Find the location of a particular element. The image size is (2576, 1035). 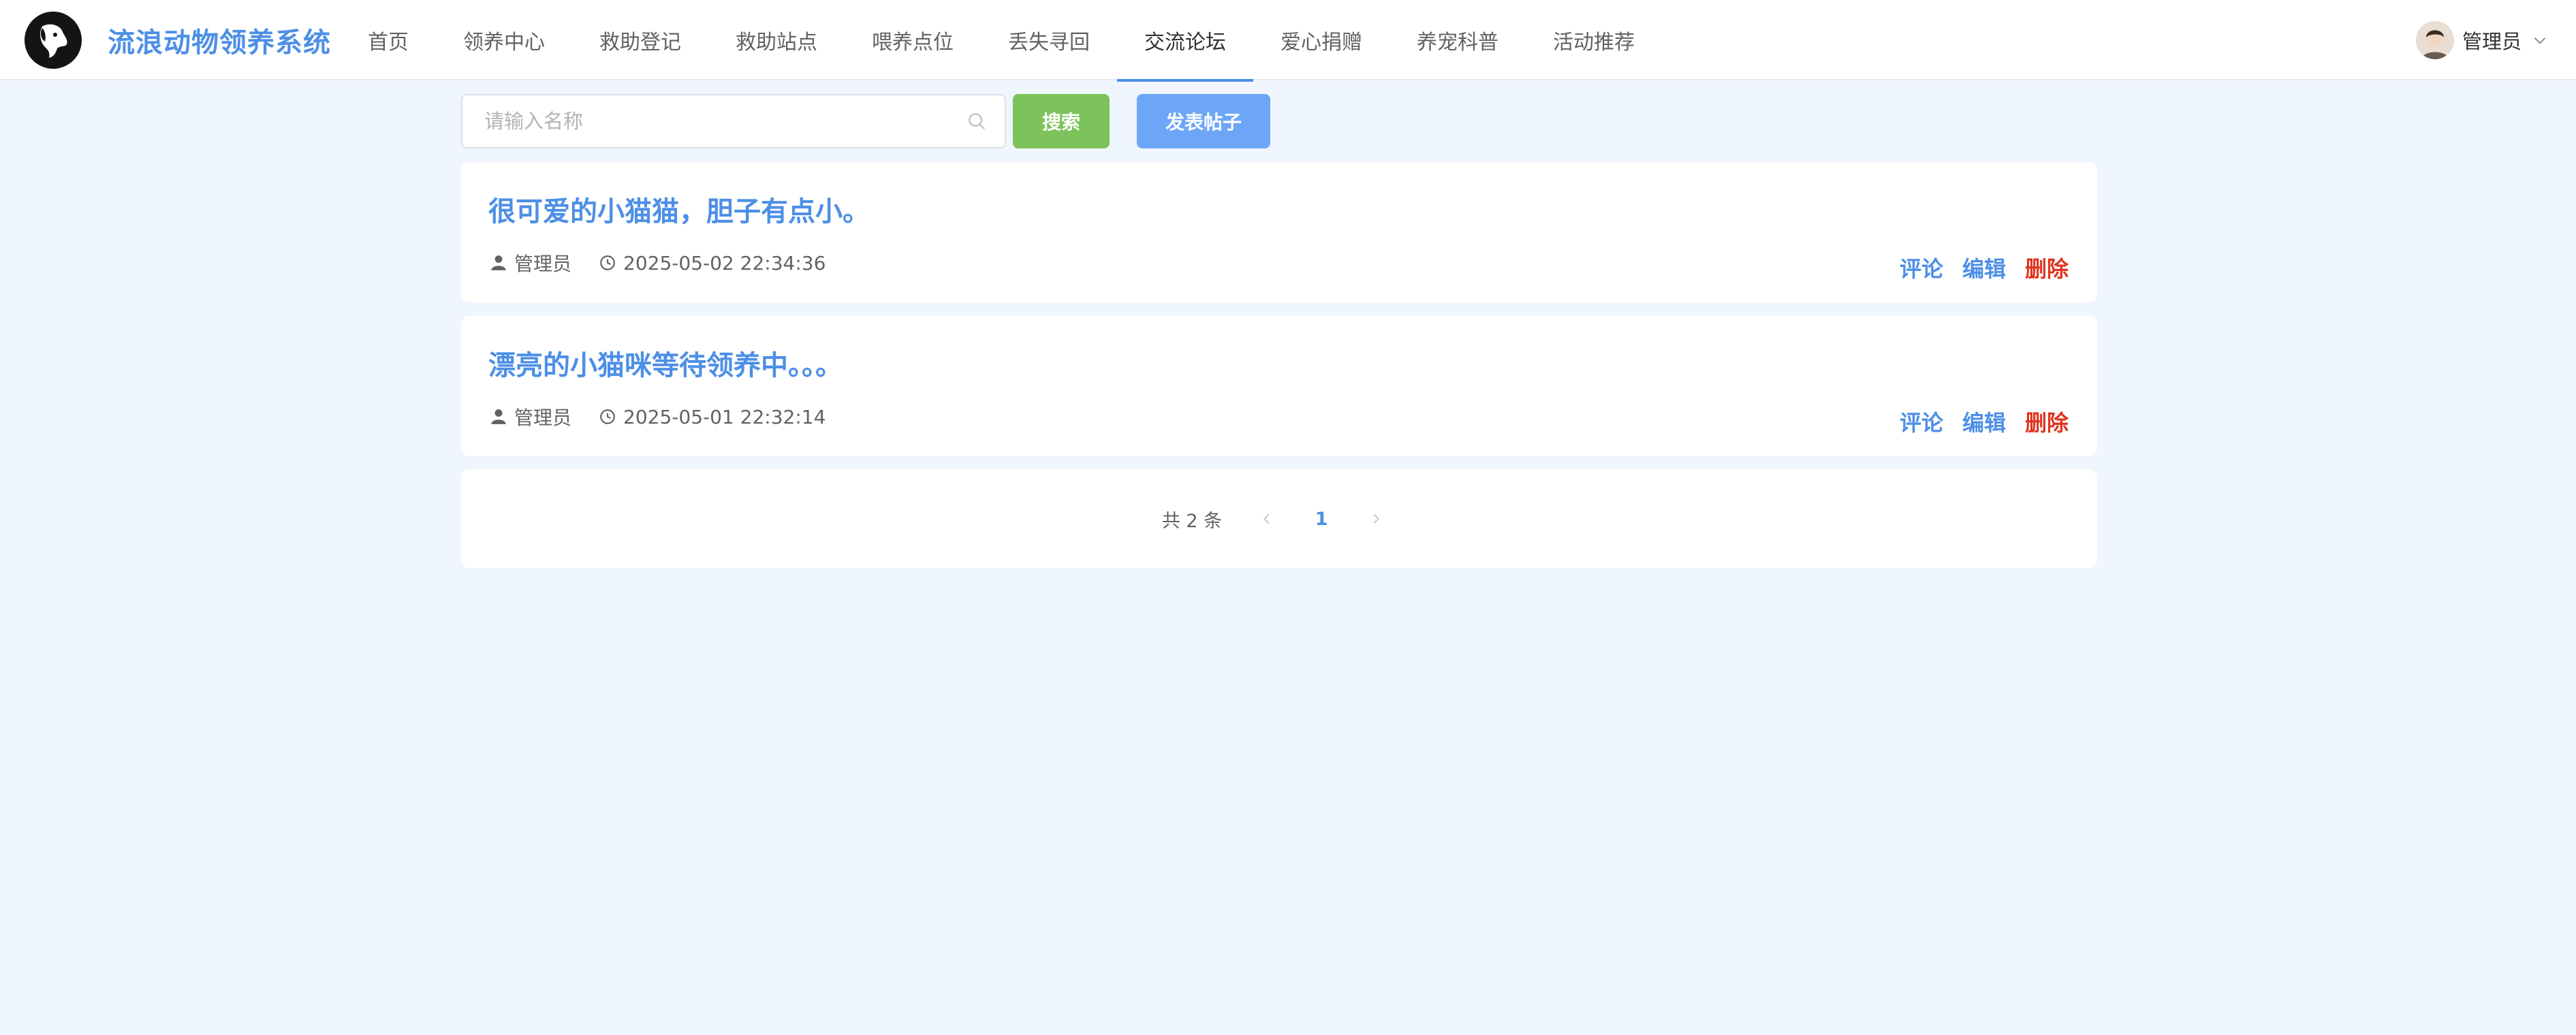

prev-page-button is located at coordinates (1266, 518).